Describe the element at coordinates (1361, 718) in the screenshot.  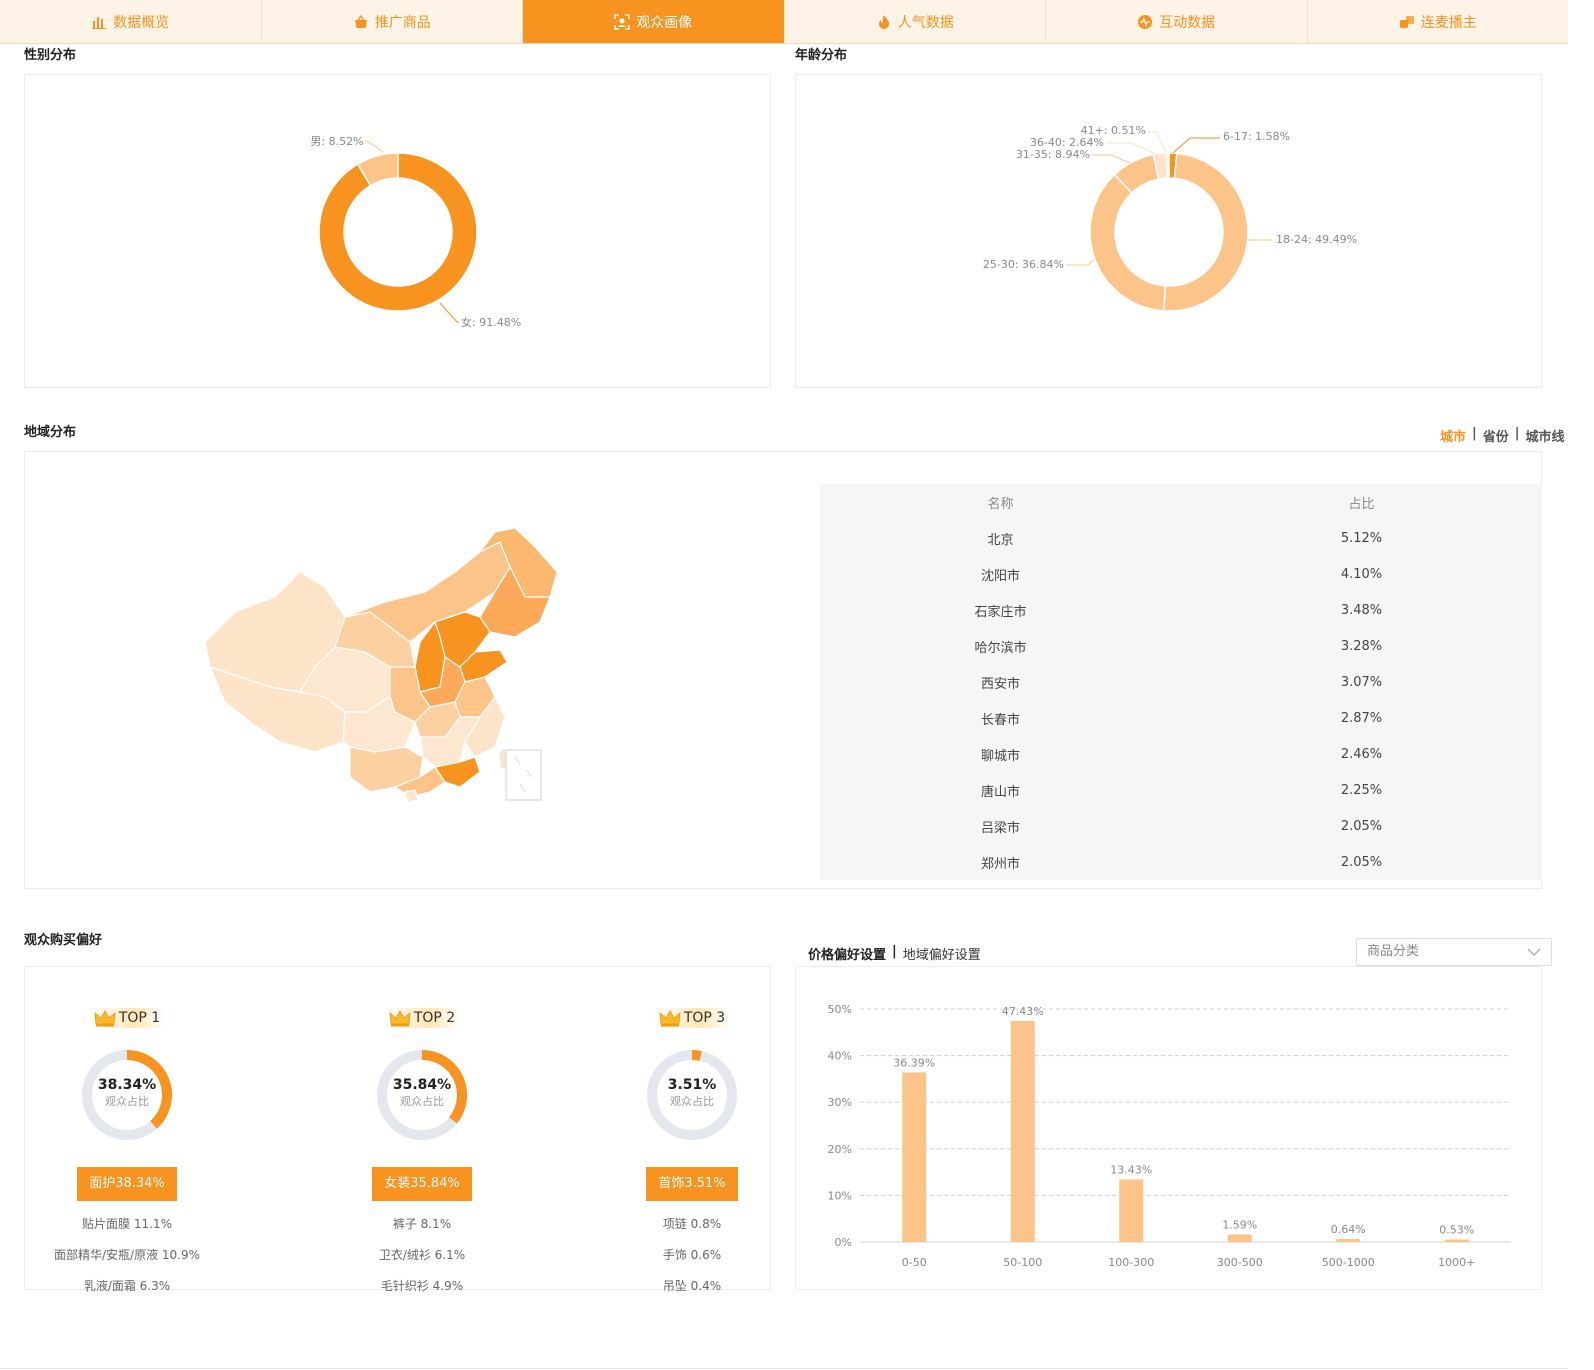
I see `city-share: 2.87%` at that location.